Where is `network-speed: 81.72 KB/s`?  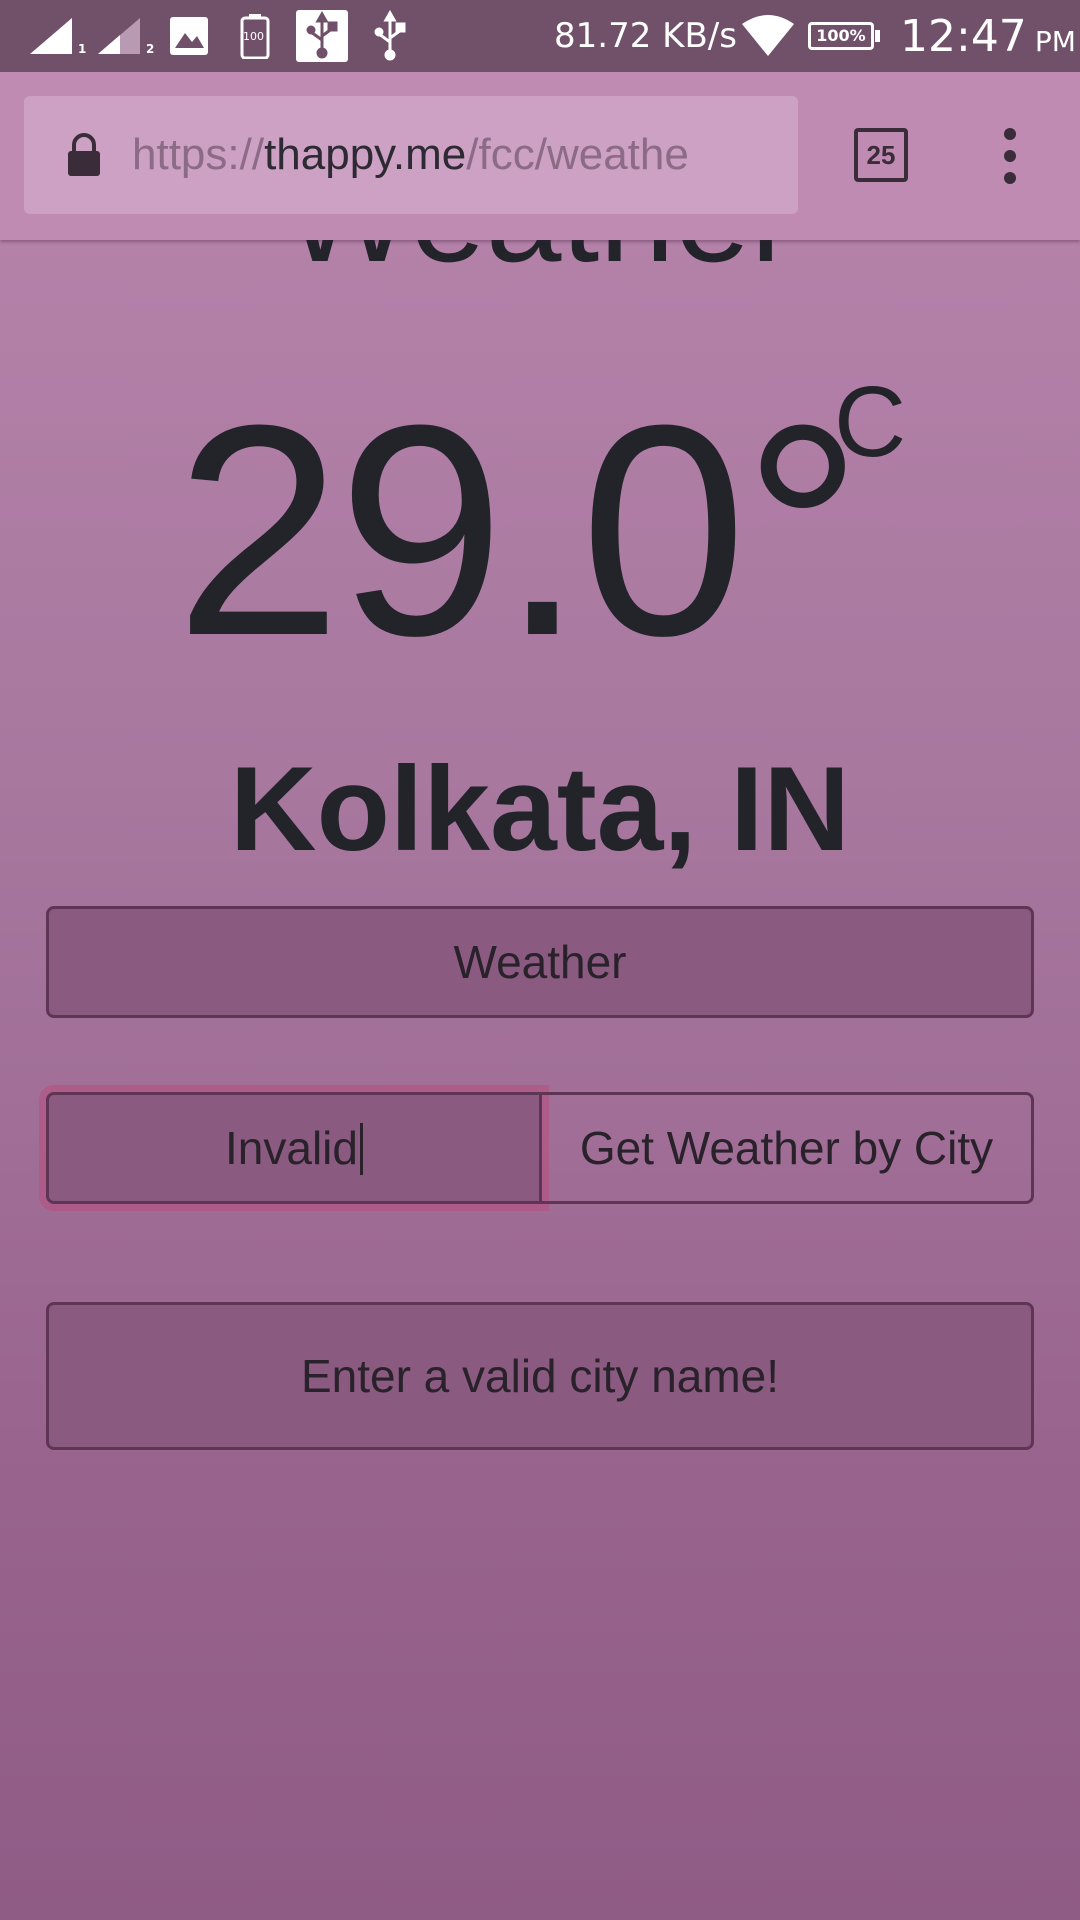
network-speed: 81.72 KB/s is located at coordinates (645, 36).